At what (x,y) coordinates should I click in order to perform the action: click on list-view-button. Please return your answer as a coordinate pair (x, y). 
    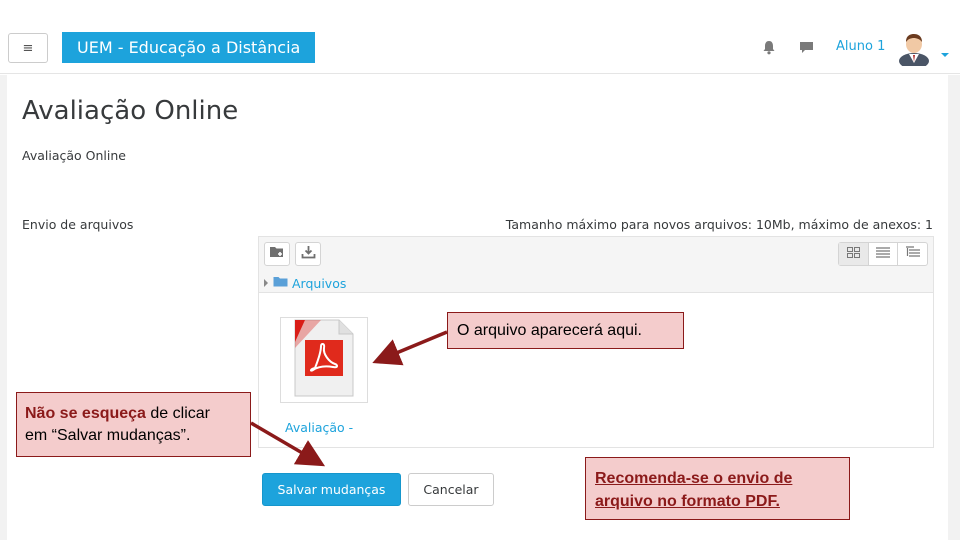
    Looking at the image, I should click on (884, 254).